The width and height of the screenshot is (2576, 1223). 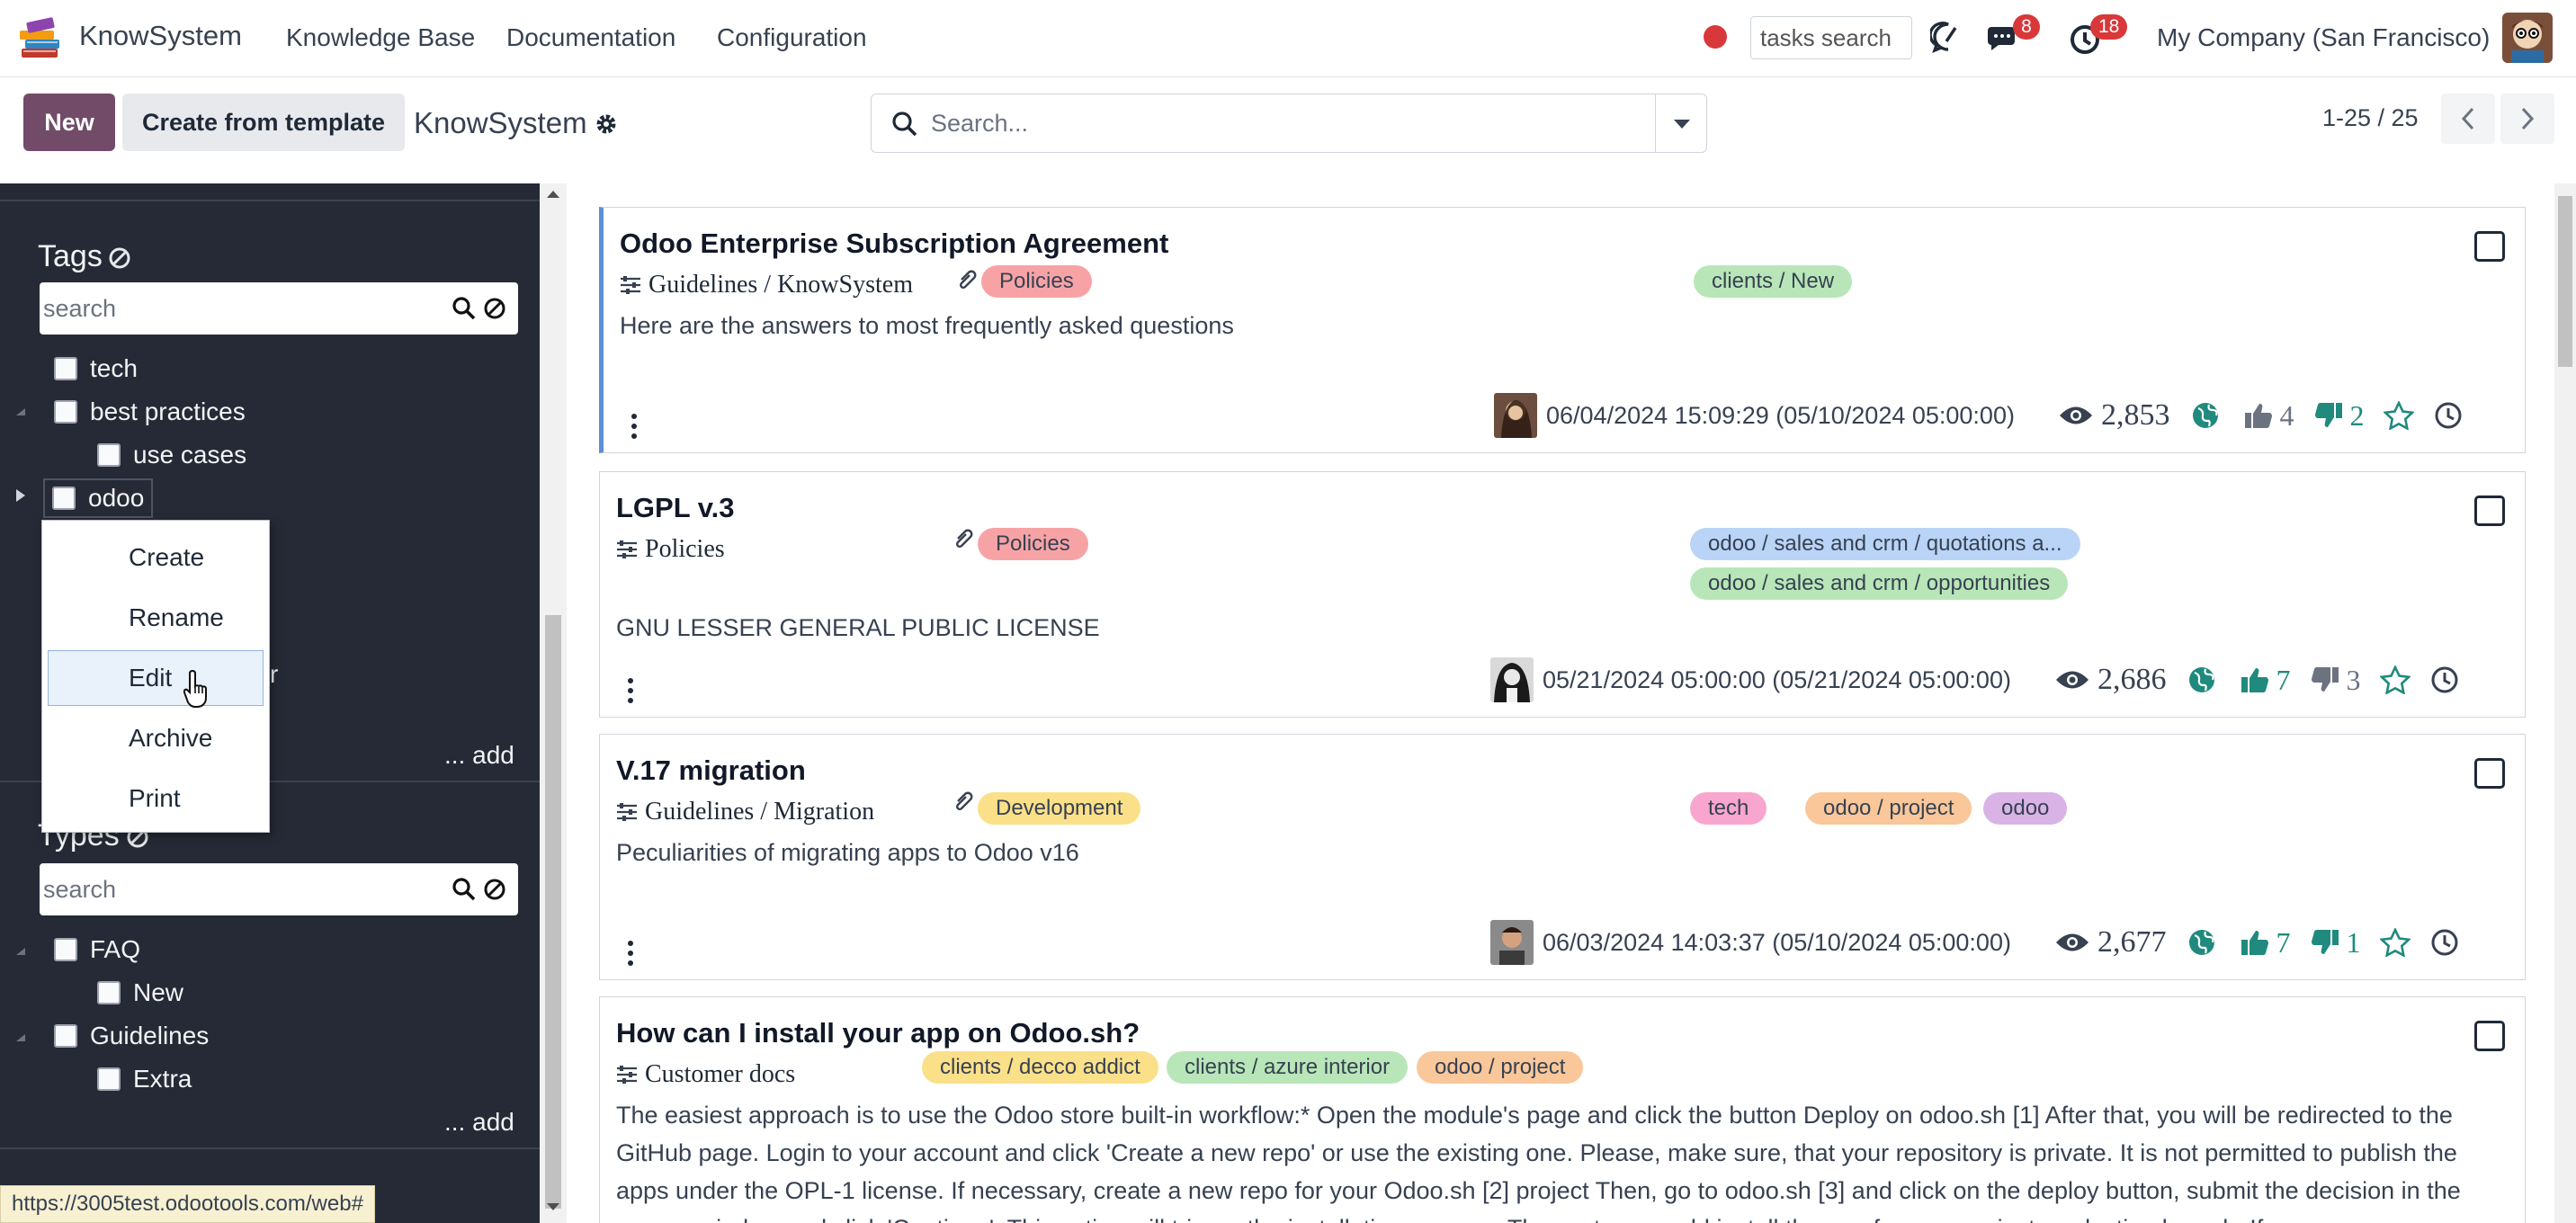 What do you see at coordinates (553, 703) in the screenshot?
I see `sidebar-scrollbar` at bounding box center [553, 703].